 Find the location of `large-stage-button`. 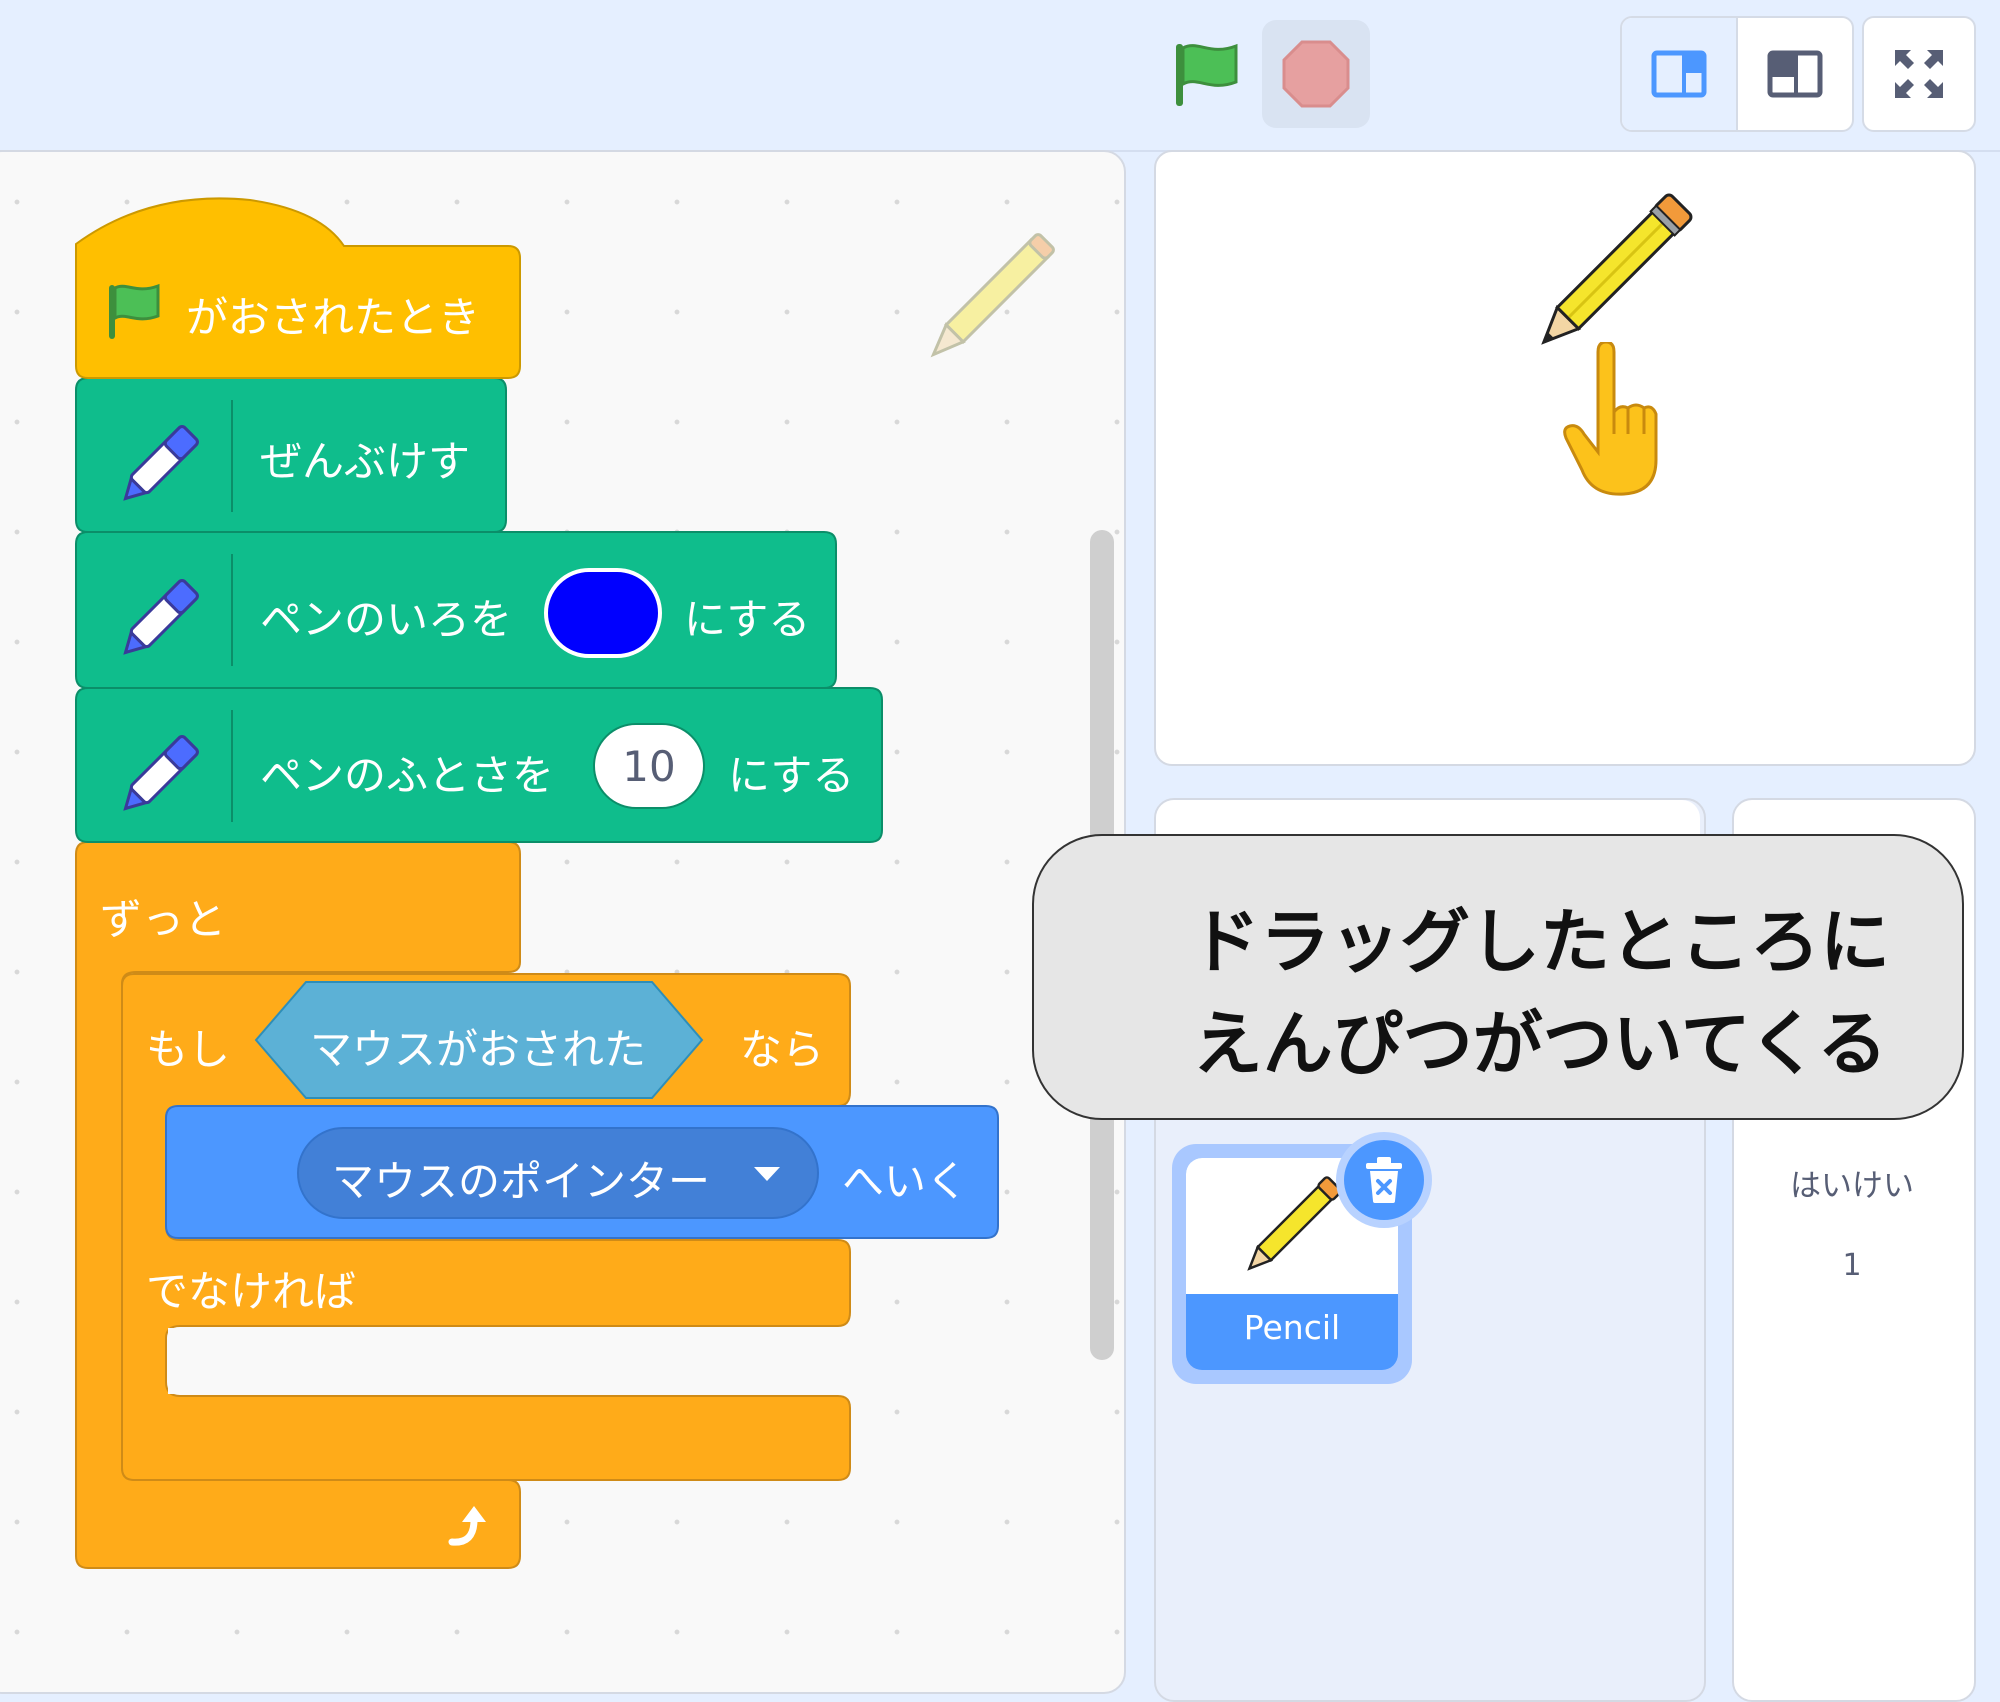

large-stage-button is located at coordinates (1794, 74).